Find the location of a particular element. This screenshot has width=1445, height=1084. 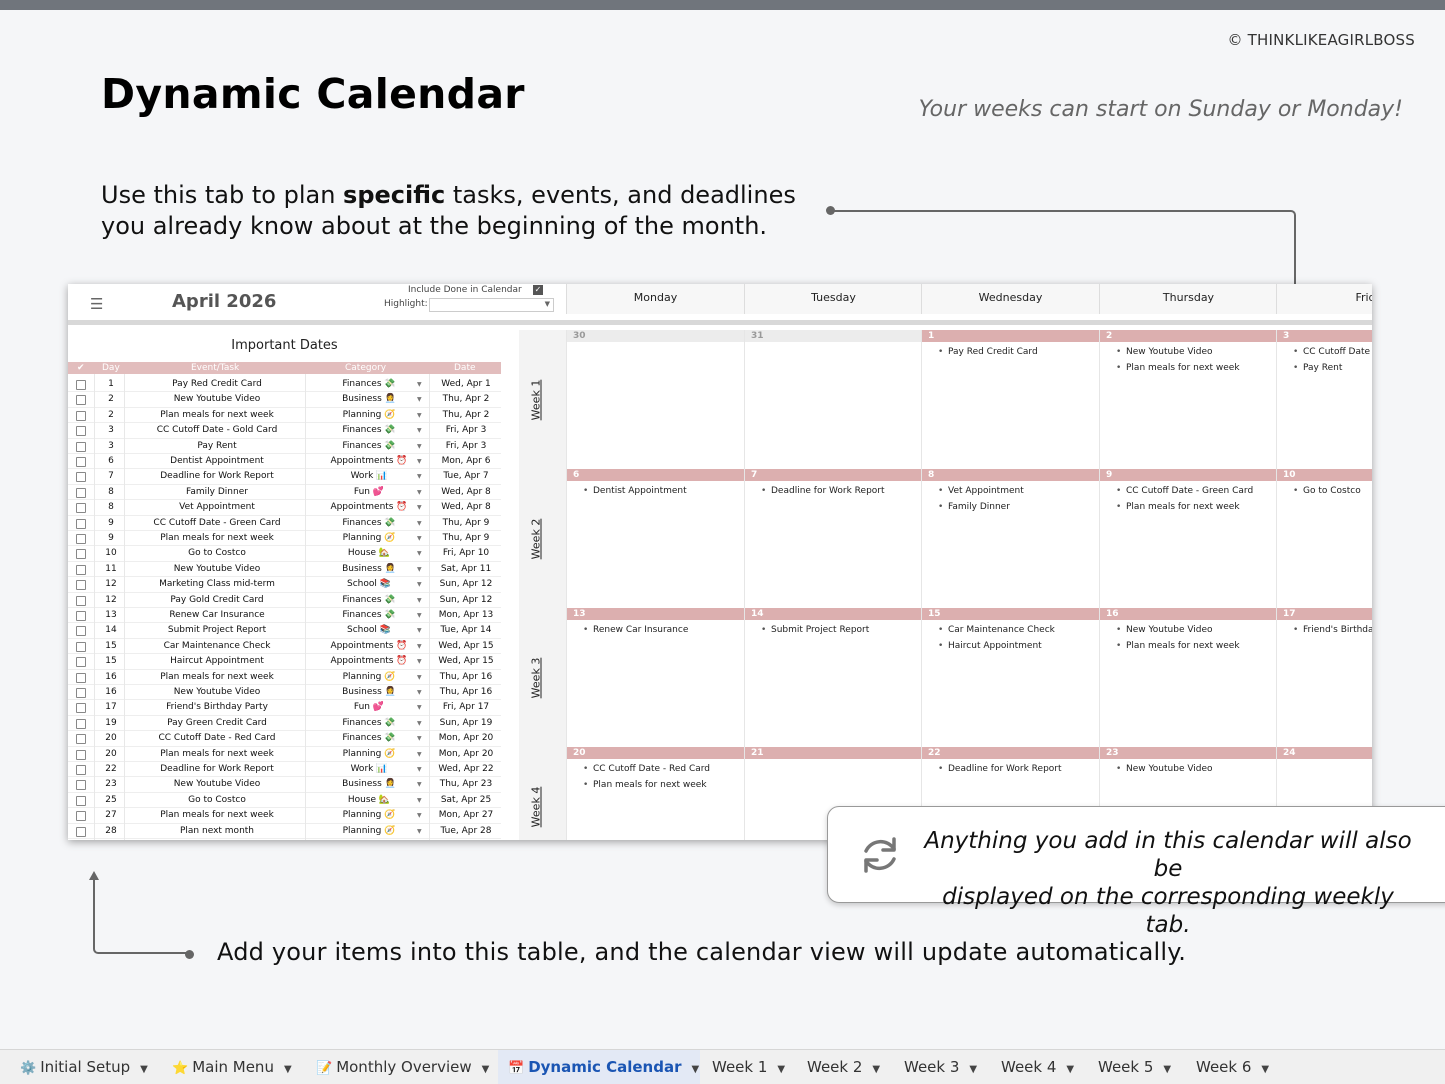

calendar-day-cell: 14 Submit Project Report is located at coordinates (833, 677).